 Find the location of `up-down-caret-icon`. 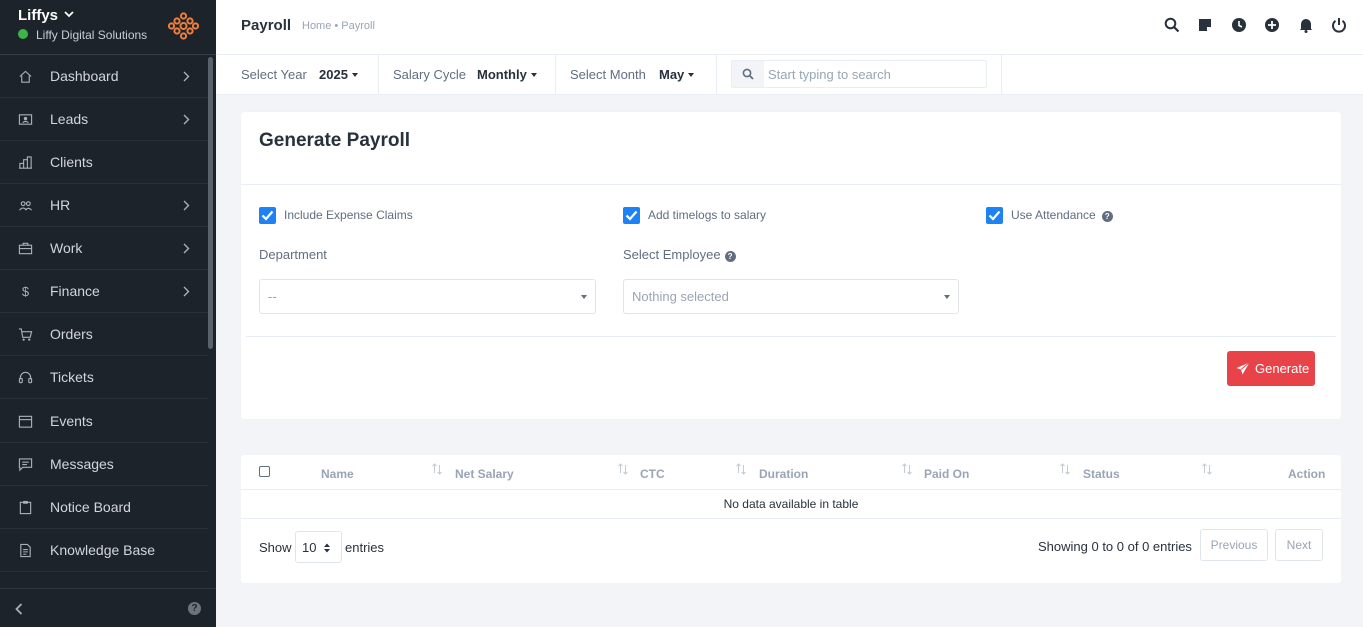

up-down-caret-icon is located at coordinates (327, 548).